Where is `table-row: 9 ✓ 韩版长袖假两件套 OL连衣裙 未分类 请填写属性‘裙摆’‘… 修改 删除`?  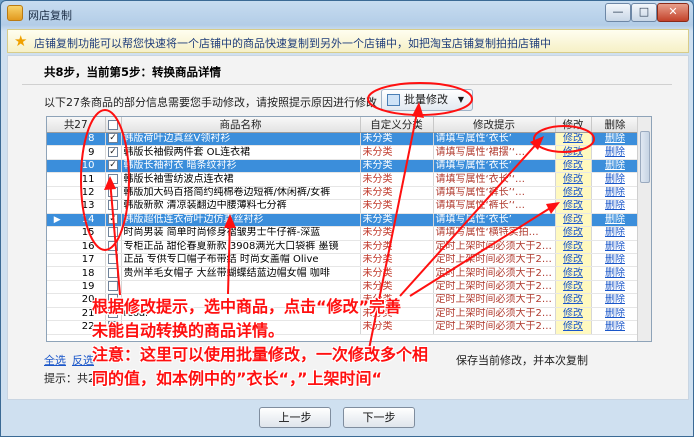
table-row: 9 ✓ 韩版长袖假两件套 OL连衣裙 未分类 请填写属性‘裙摆’‘… 修改 删除 is located at coordinates (349, 152).